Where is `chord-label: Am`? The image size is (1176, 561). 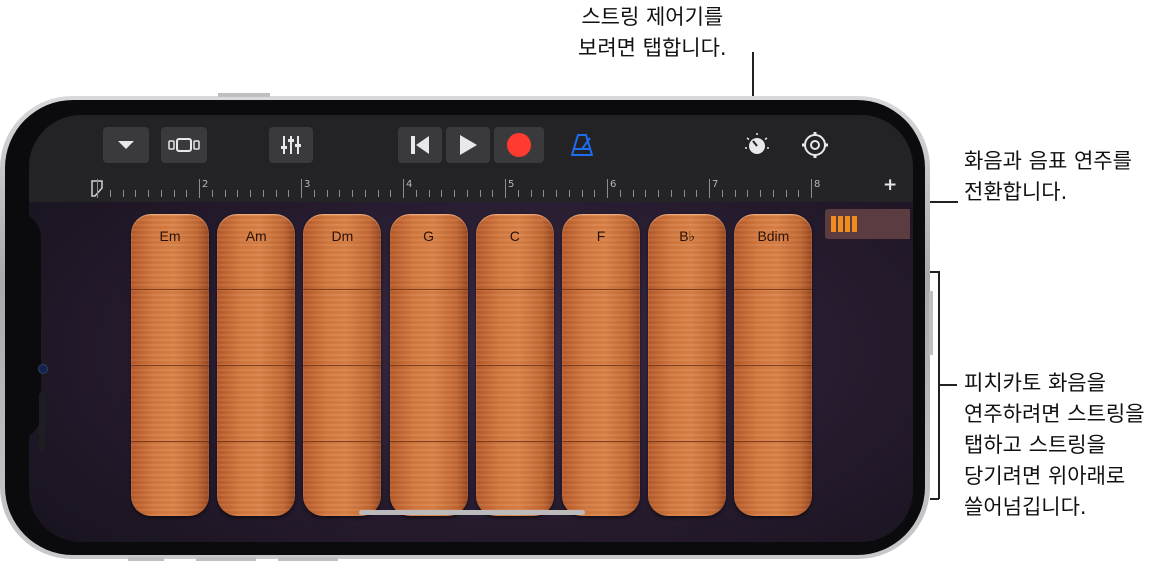 chord-label: Am is located at coordinates (256, 236).